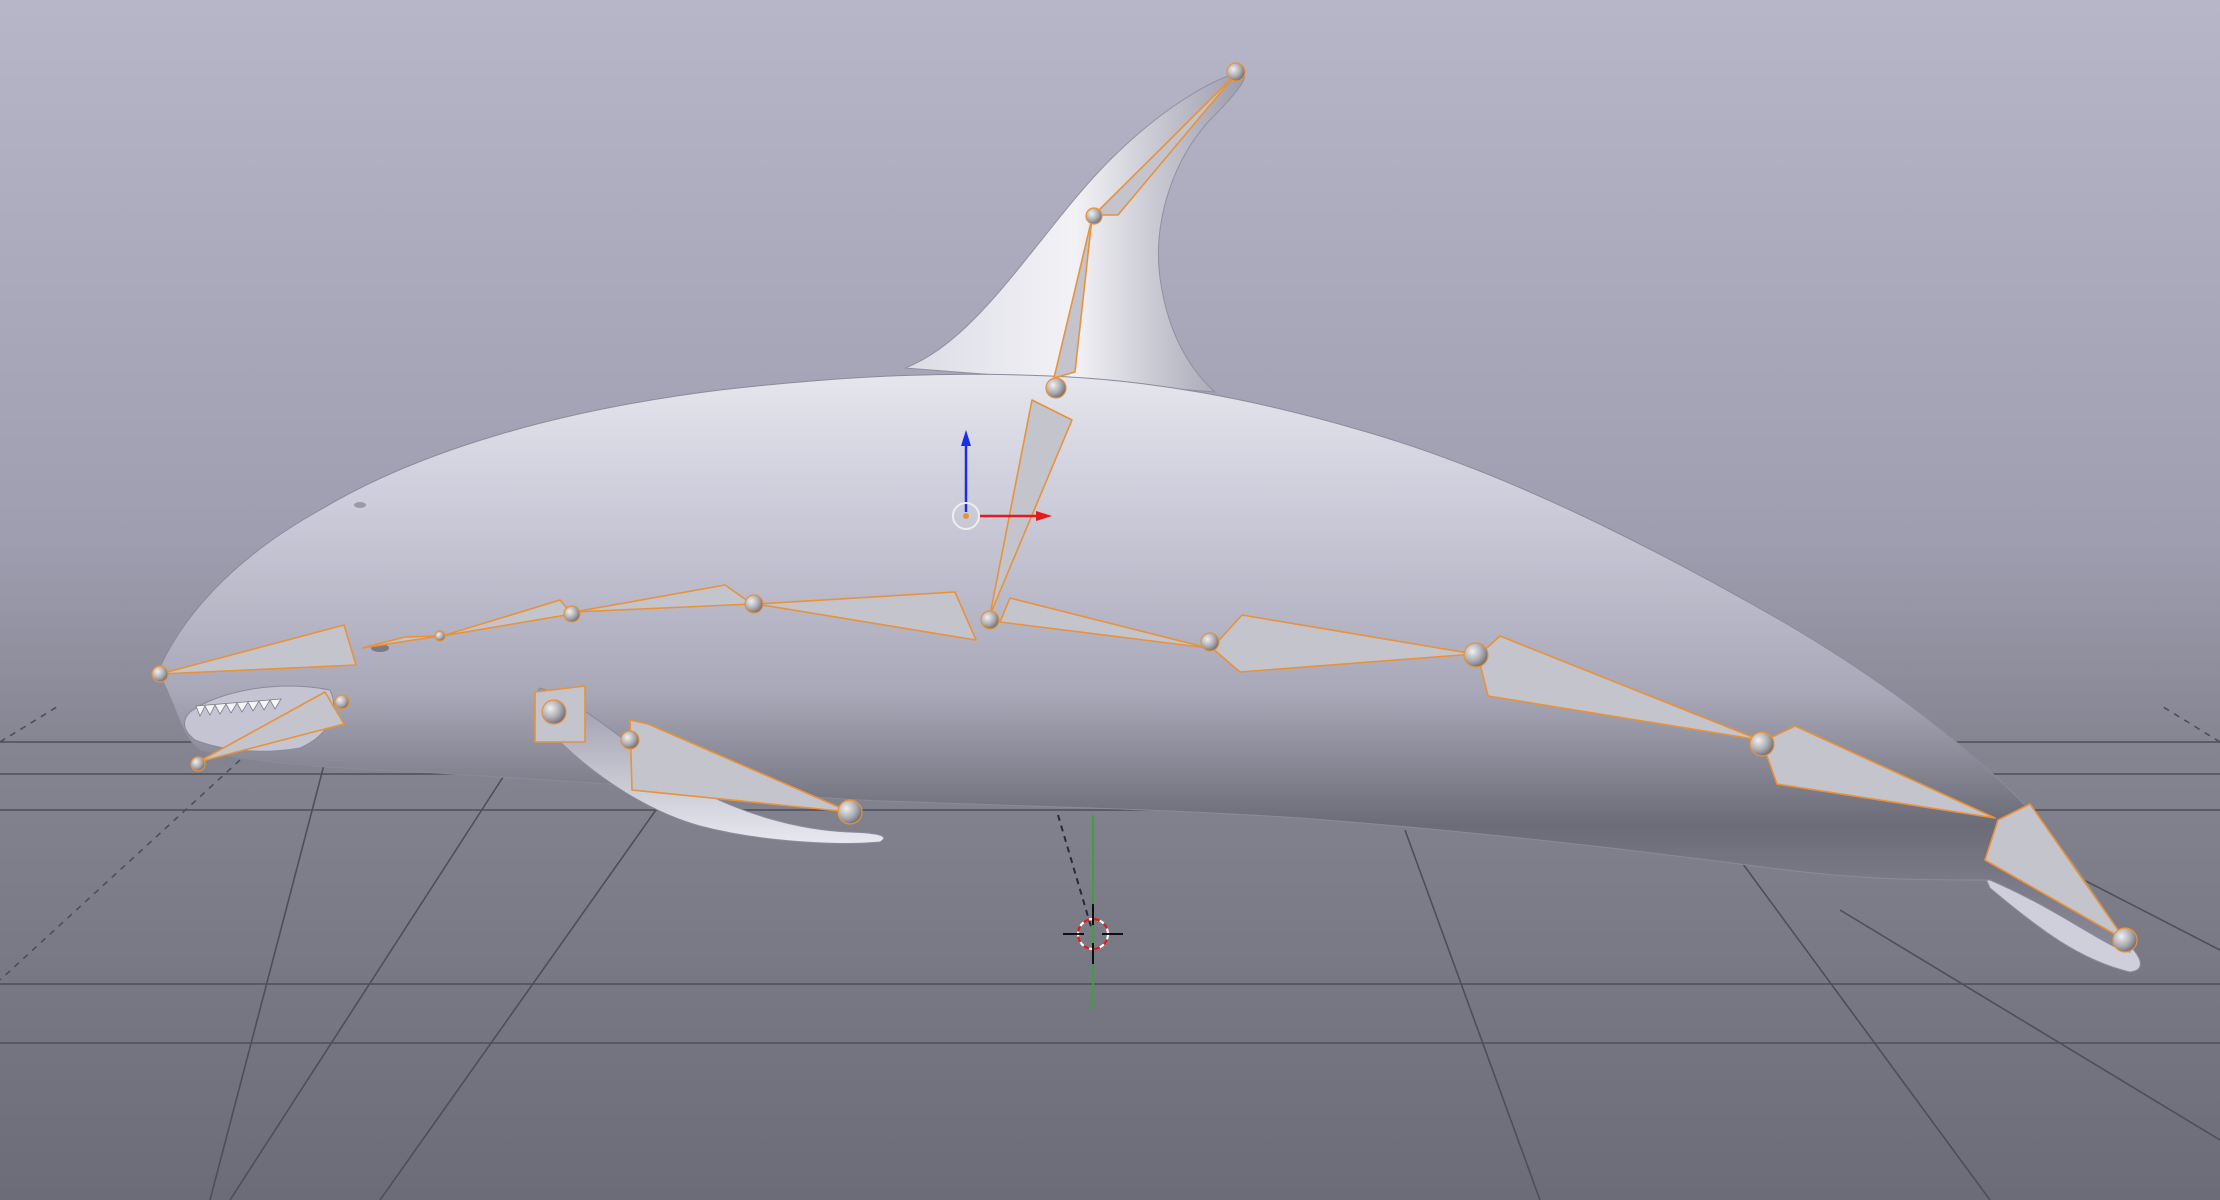 The image size is (2220, 1200). Describe the element at coordinates (360, 505) in the screenshot. I see `blowhole` at that location.